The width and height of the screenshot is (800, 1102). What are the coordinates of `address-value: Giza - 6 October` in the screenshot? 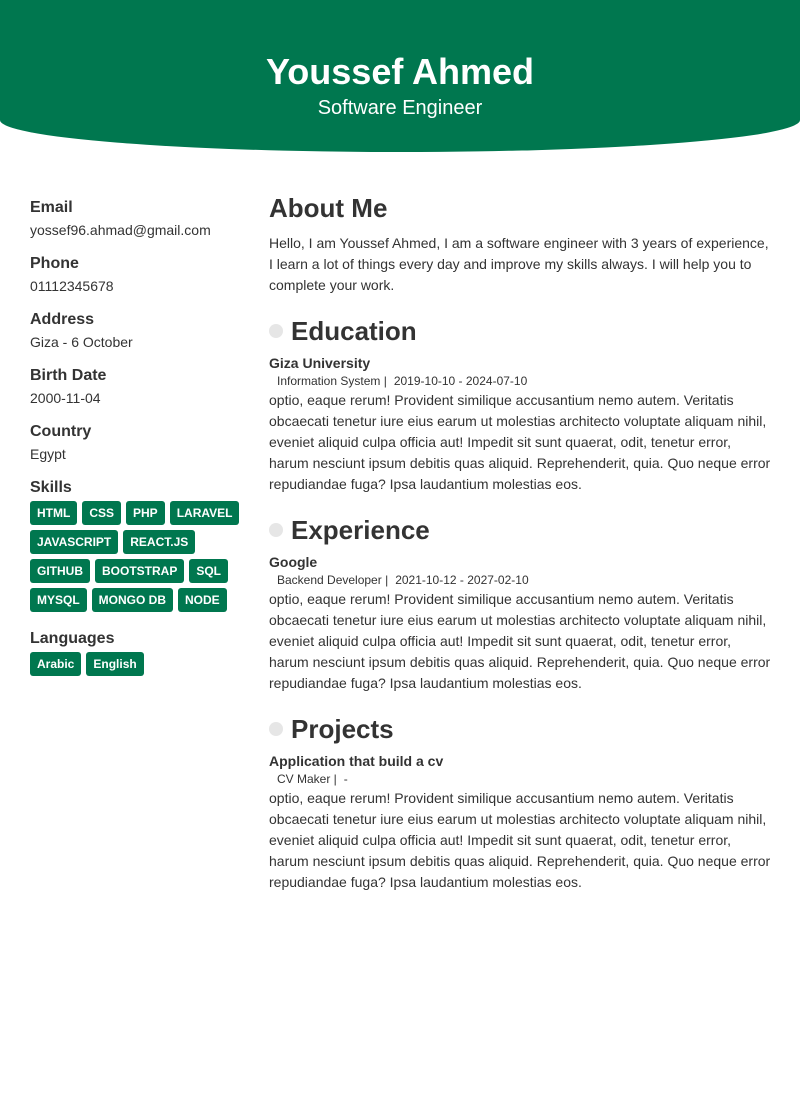 It's located at (81, 342).